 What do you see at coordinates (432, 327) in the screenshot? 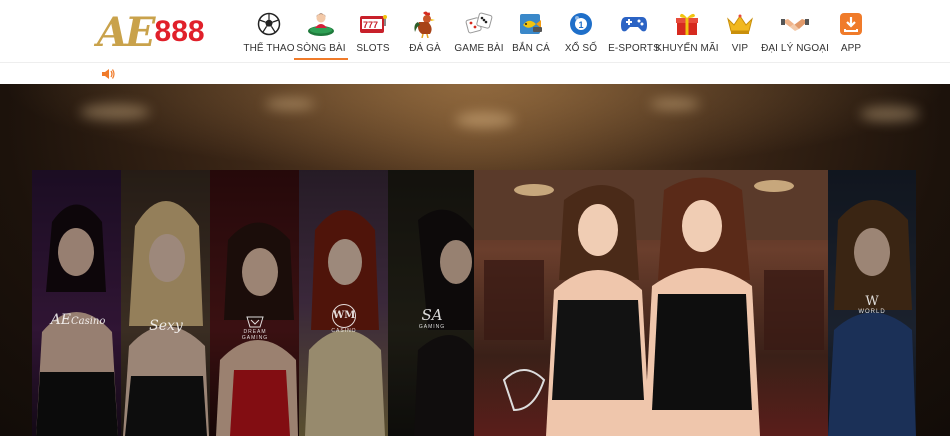
I see `provider-name: GAMING` at bounding box center [432, 327].